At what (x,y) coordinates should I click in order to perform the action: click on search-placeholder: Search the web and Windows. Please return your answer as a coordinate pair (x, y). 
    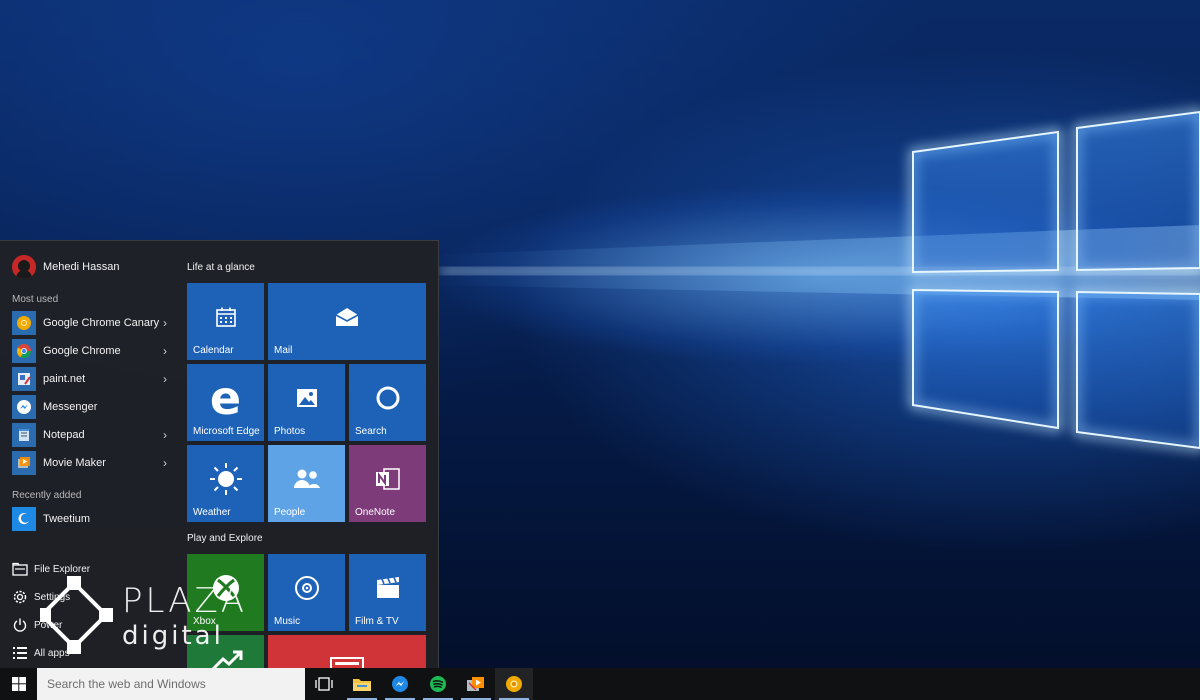
    Looking at the image, I should click on (126, 684).